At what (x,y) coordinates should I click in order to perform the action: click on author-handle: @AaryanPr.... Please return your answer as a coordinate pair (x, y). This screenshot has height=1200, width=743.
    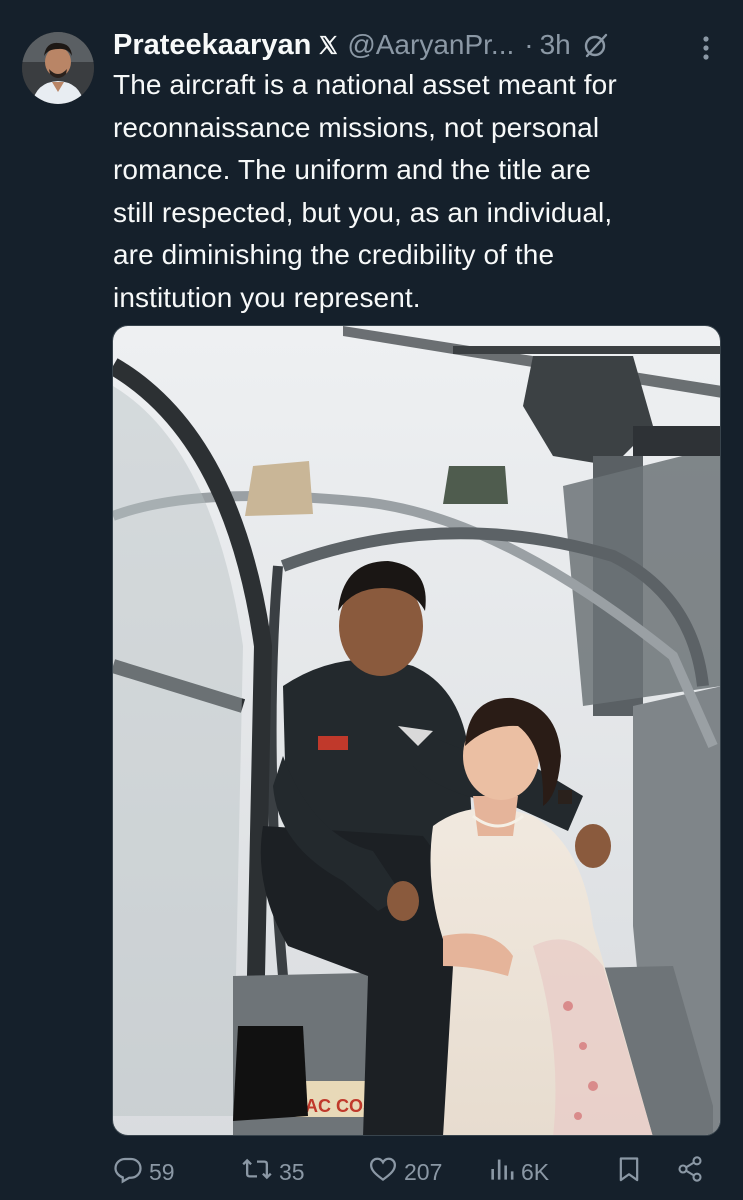
    Looking at the image, I should click on (430, 45).